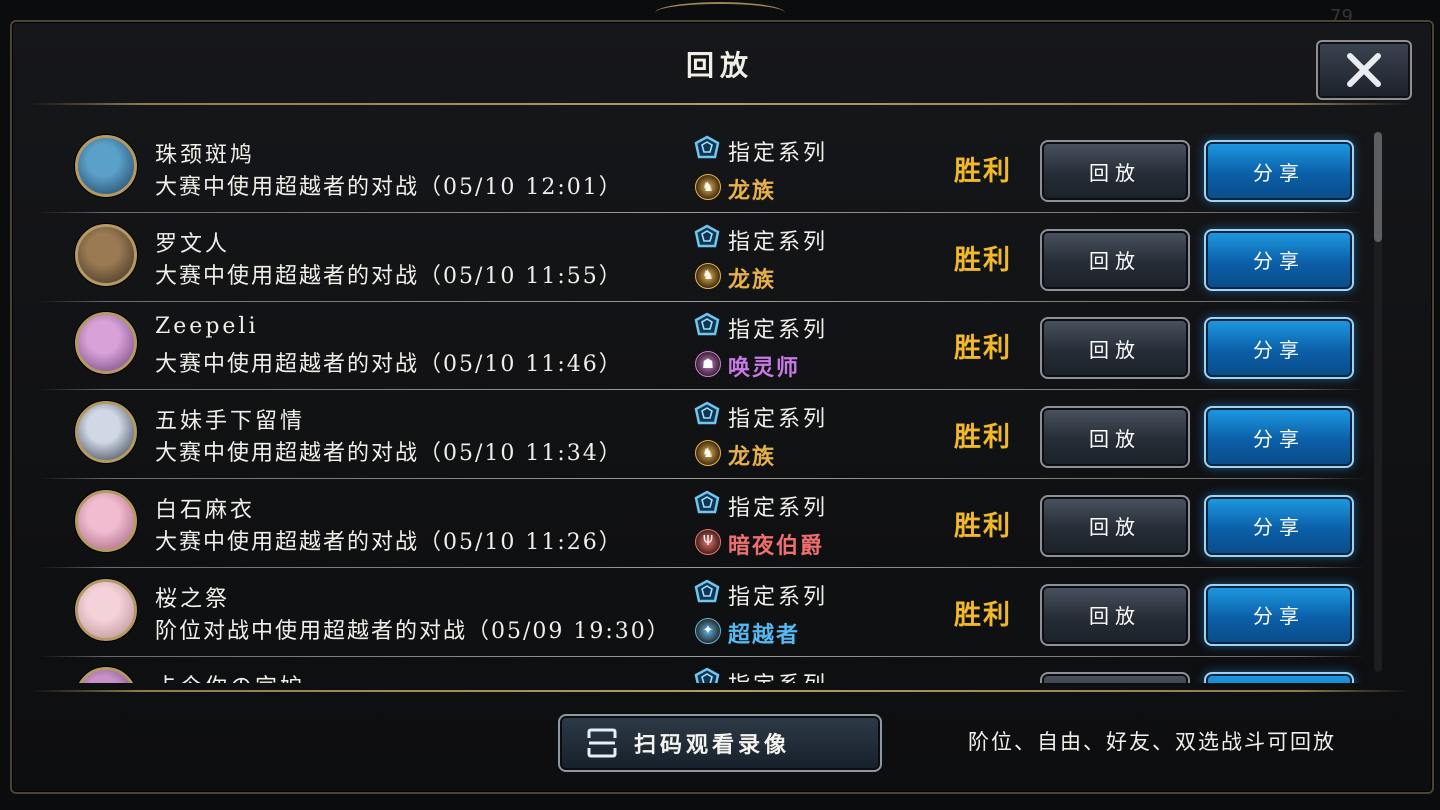  I want to click on match-description: 大赛中使用超越者的对战（05/10 11:46）, so click(389, 365).